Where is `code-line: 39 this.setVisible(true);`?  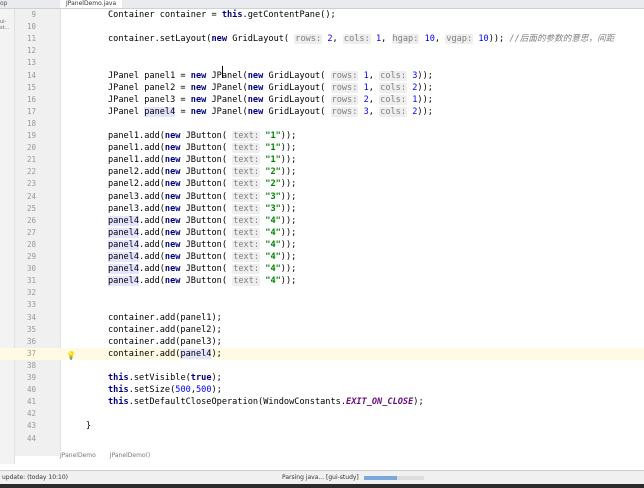
code-line: 39 this.setVisible(true); is located at coordinates (322, 378).